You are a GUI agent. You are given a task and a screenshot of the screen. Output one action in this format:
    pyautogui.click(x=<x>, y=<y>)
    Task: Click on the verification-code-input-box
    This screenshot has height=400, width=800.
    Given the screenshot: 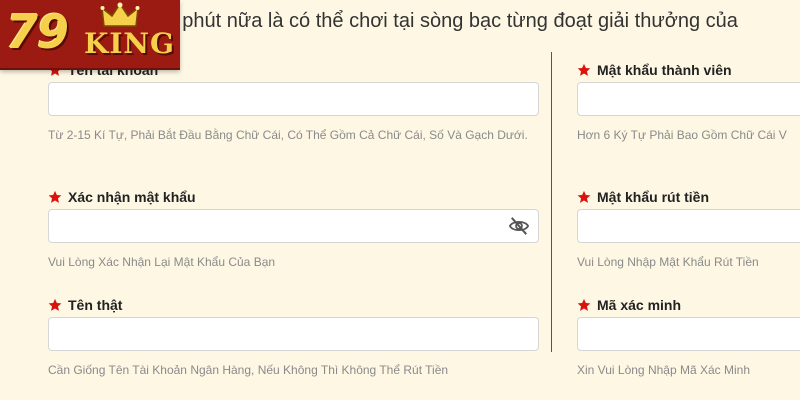 What is the action you would take?
    pyautogui.click(x=688, y=334)
    